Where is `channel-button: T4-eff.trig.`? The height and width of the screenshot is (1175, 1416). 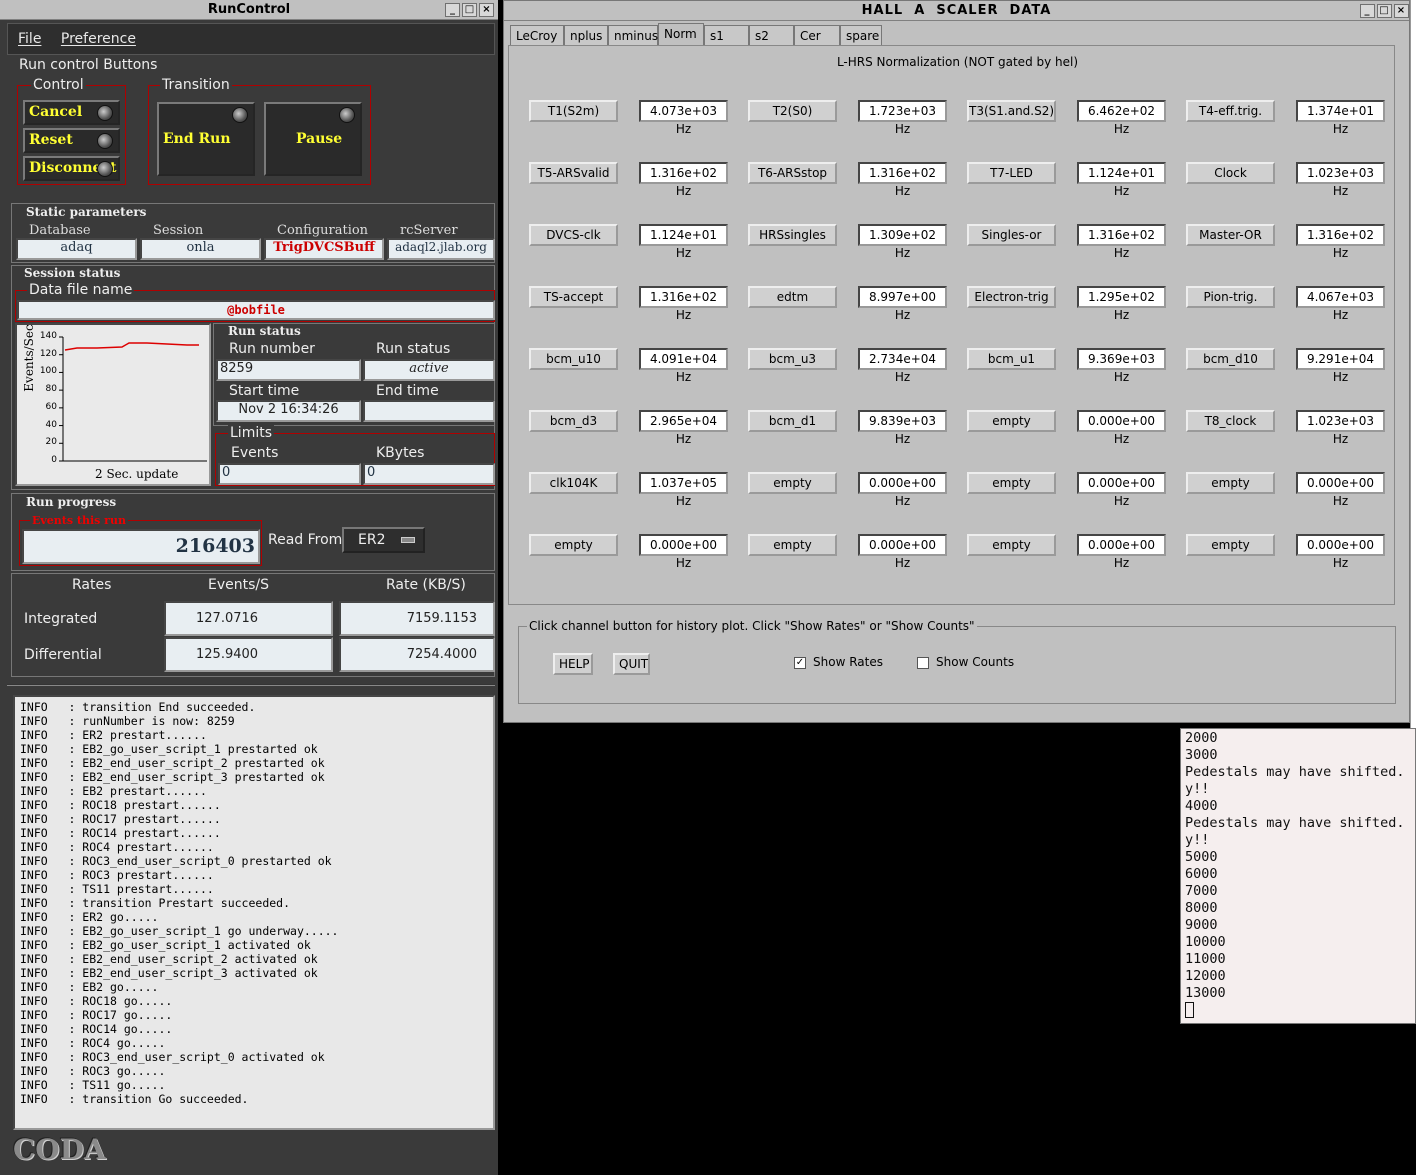 channel-button: T4-eff.trig. is located at coordinates (1230, 111).